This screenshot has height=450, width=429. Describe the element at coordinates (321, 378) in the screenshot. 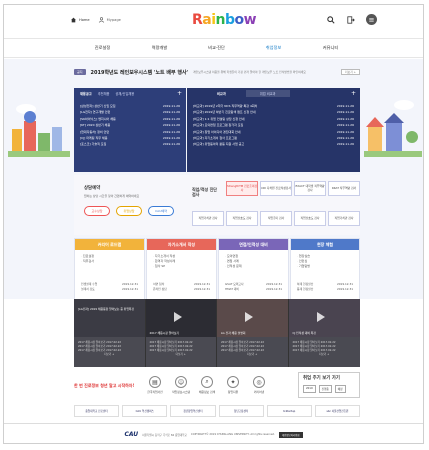

I see `job-schedule-title: 취업 주기 보기 가기` at that location.